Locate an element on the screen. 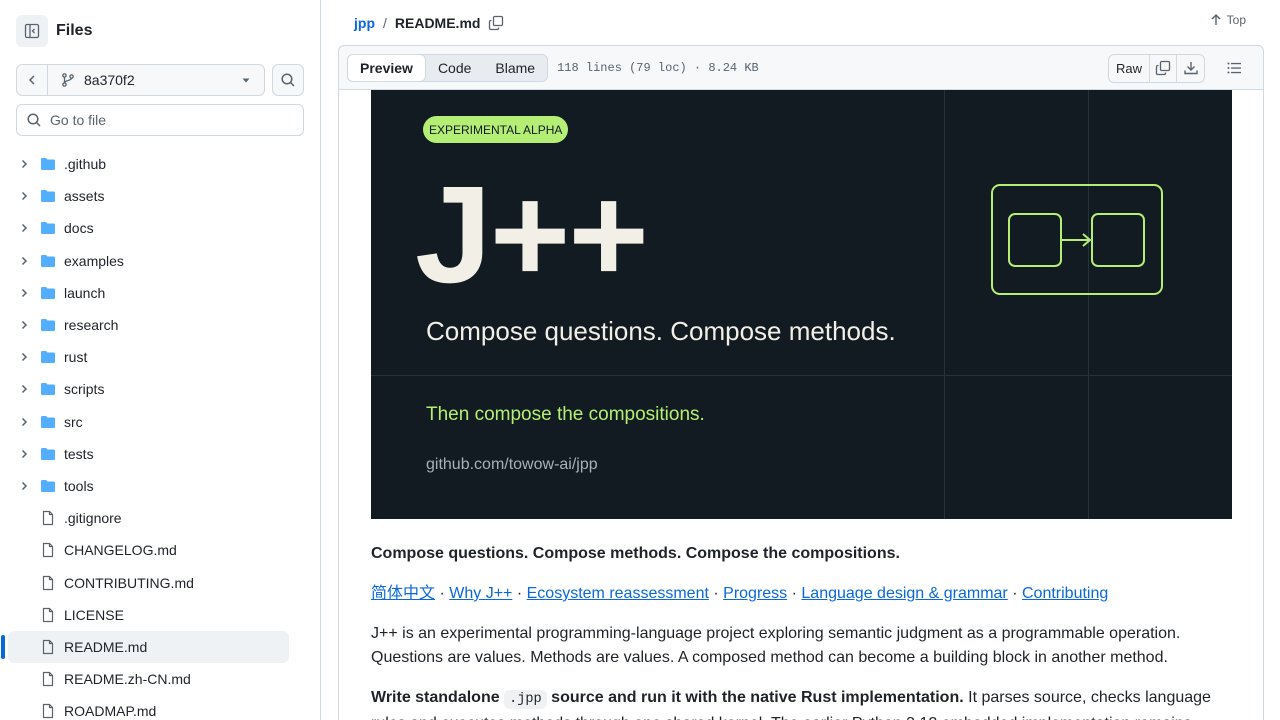 The height and width of the screenshot is (720, 1280). link-chinese: 简体中文 is located at coordinates (403, 593).